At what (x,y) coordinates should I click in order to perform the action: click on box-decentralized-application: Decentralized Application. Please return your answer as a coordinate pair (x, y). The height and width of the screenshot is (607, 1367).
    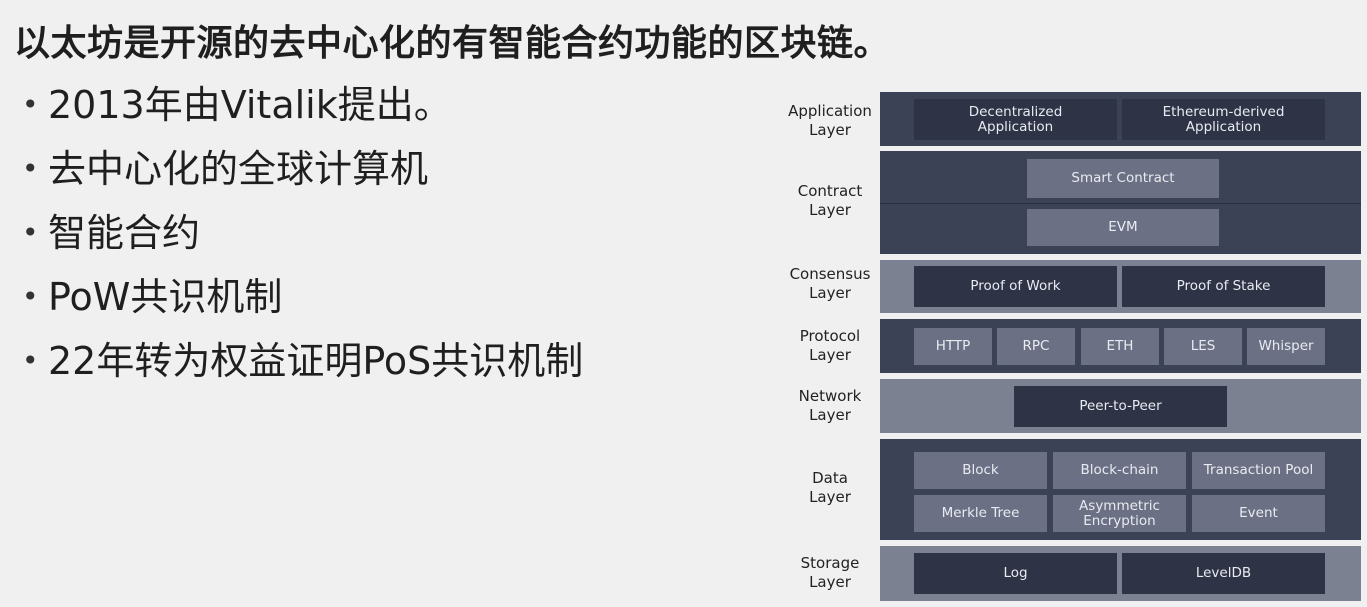
    Looking at the image, I should click on (1015, 119).